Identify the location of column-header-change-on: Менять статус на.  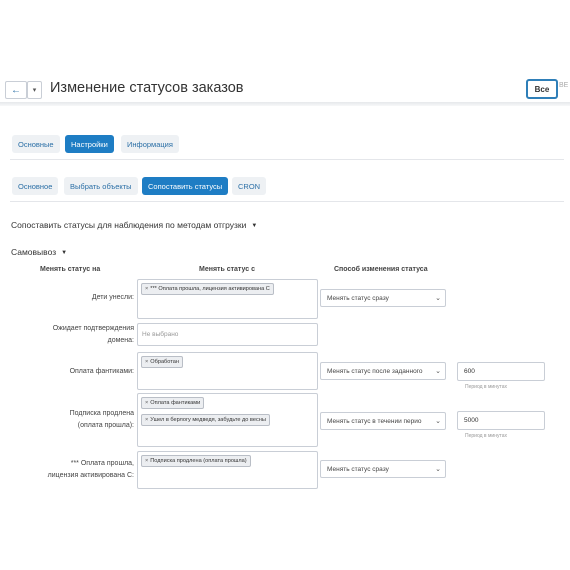
(70, 269).